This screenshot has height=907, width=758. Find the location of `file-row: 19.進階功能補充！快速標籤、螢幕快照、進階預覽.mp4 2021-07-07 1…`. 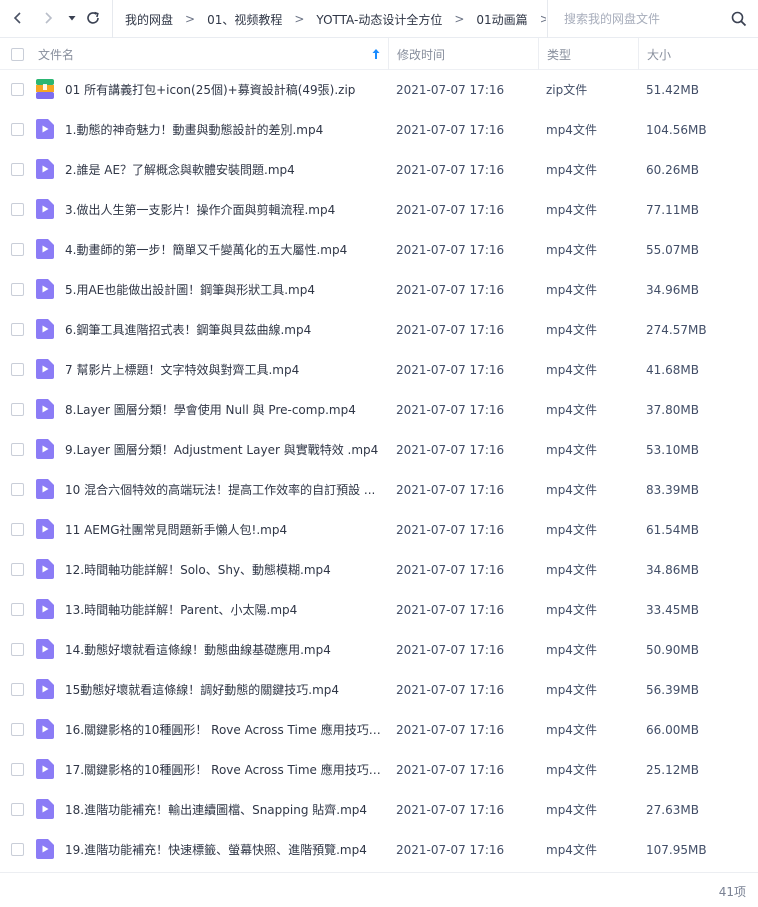

file-row: 19.進階功能補充！快速標籤、螢幕快照、進階預覽.mp4 2021-07-07 1… is located at coordinates (379, 850).